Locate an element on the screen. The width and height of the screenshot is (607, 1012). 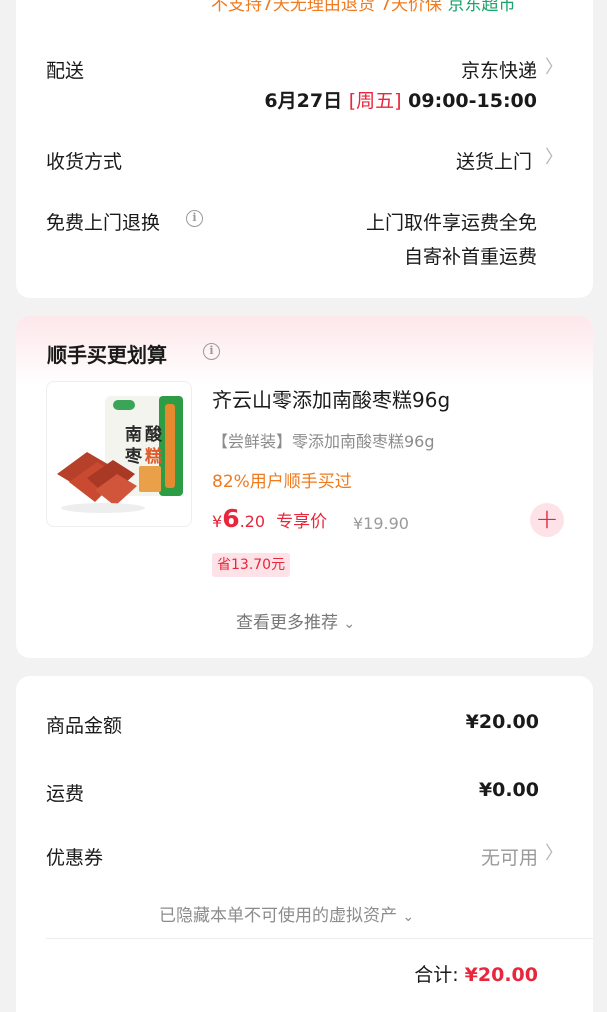
product-price: ¥6.20 专享价 is located at coordinates (269, 518).